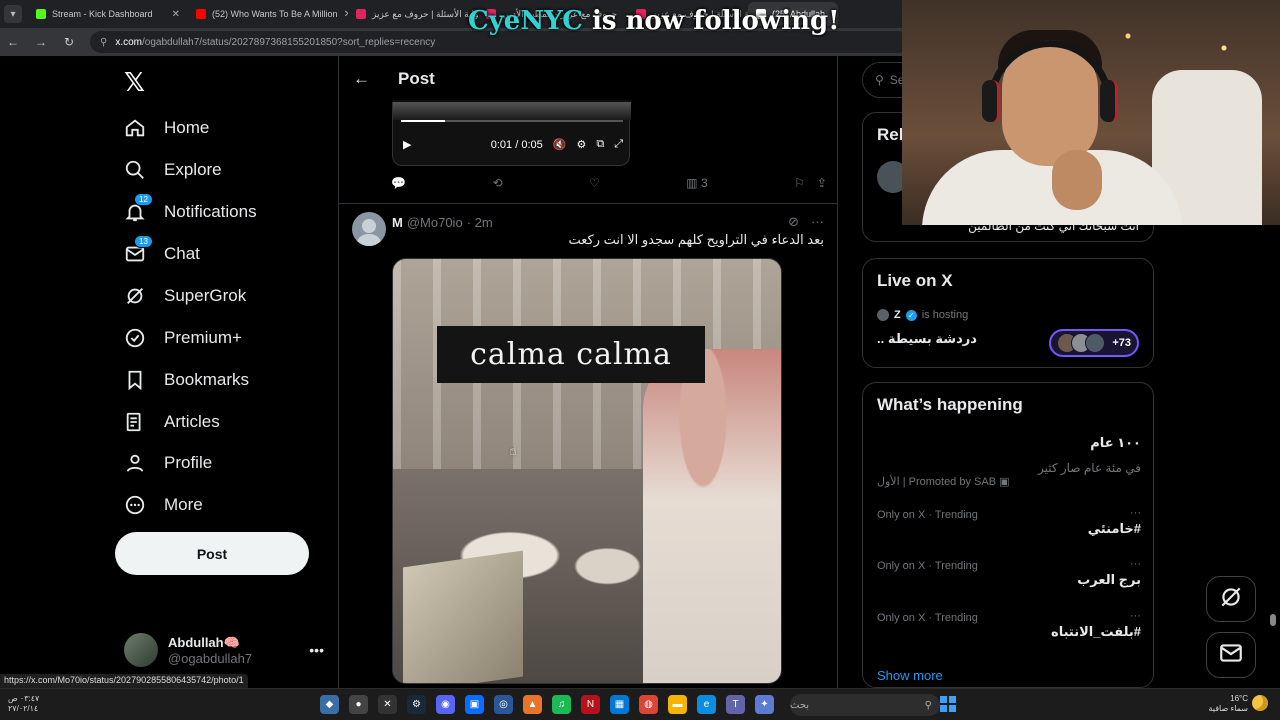 Image resolution: width=1280 pixels, height=720 pixels. I want to click on account-switcher: Abdullah🧠 @ogabdullah7 •••, so click(224, 650).